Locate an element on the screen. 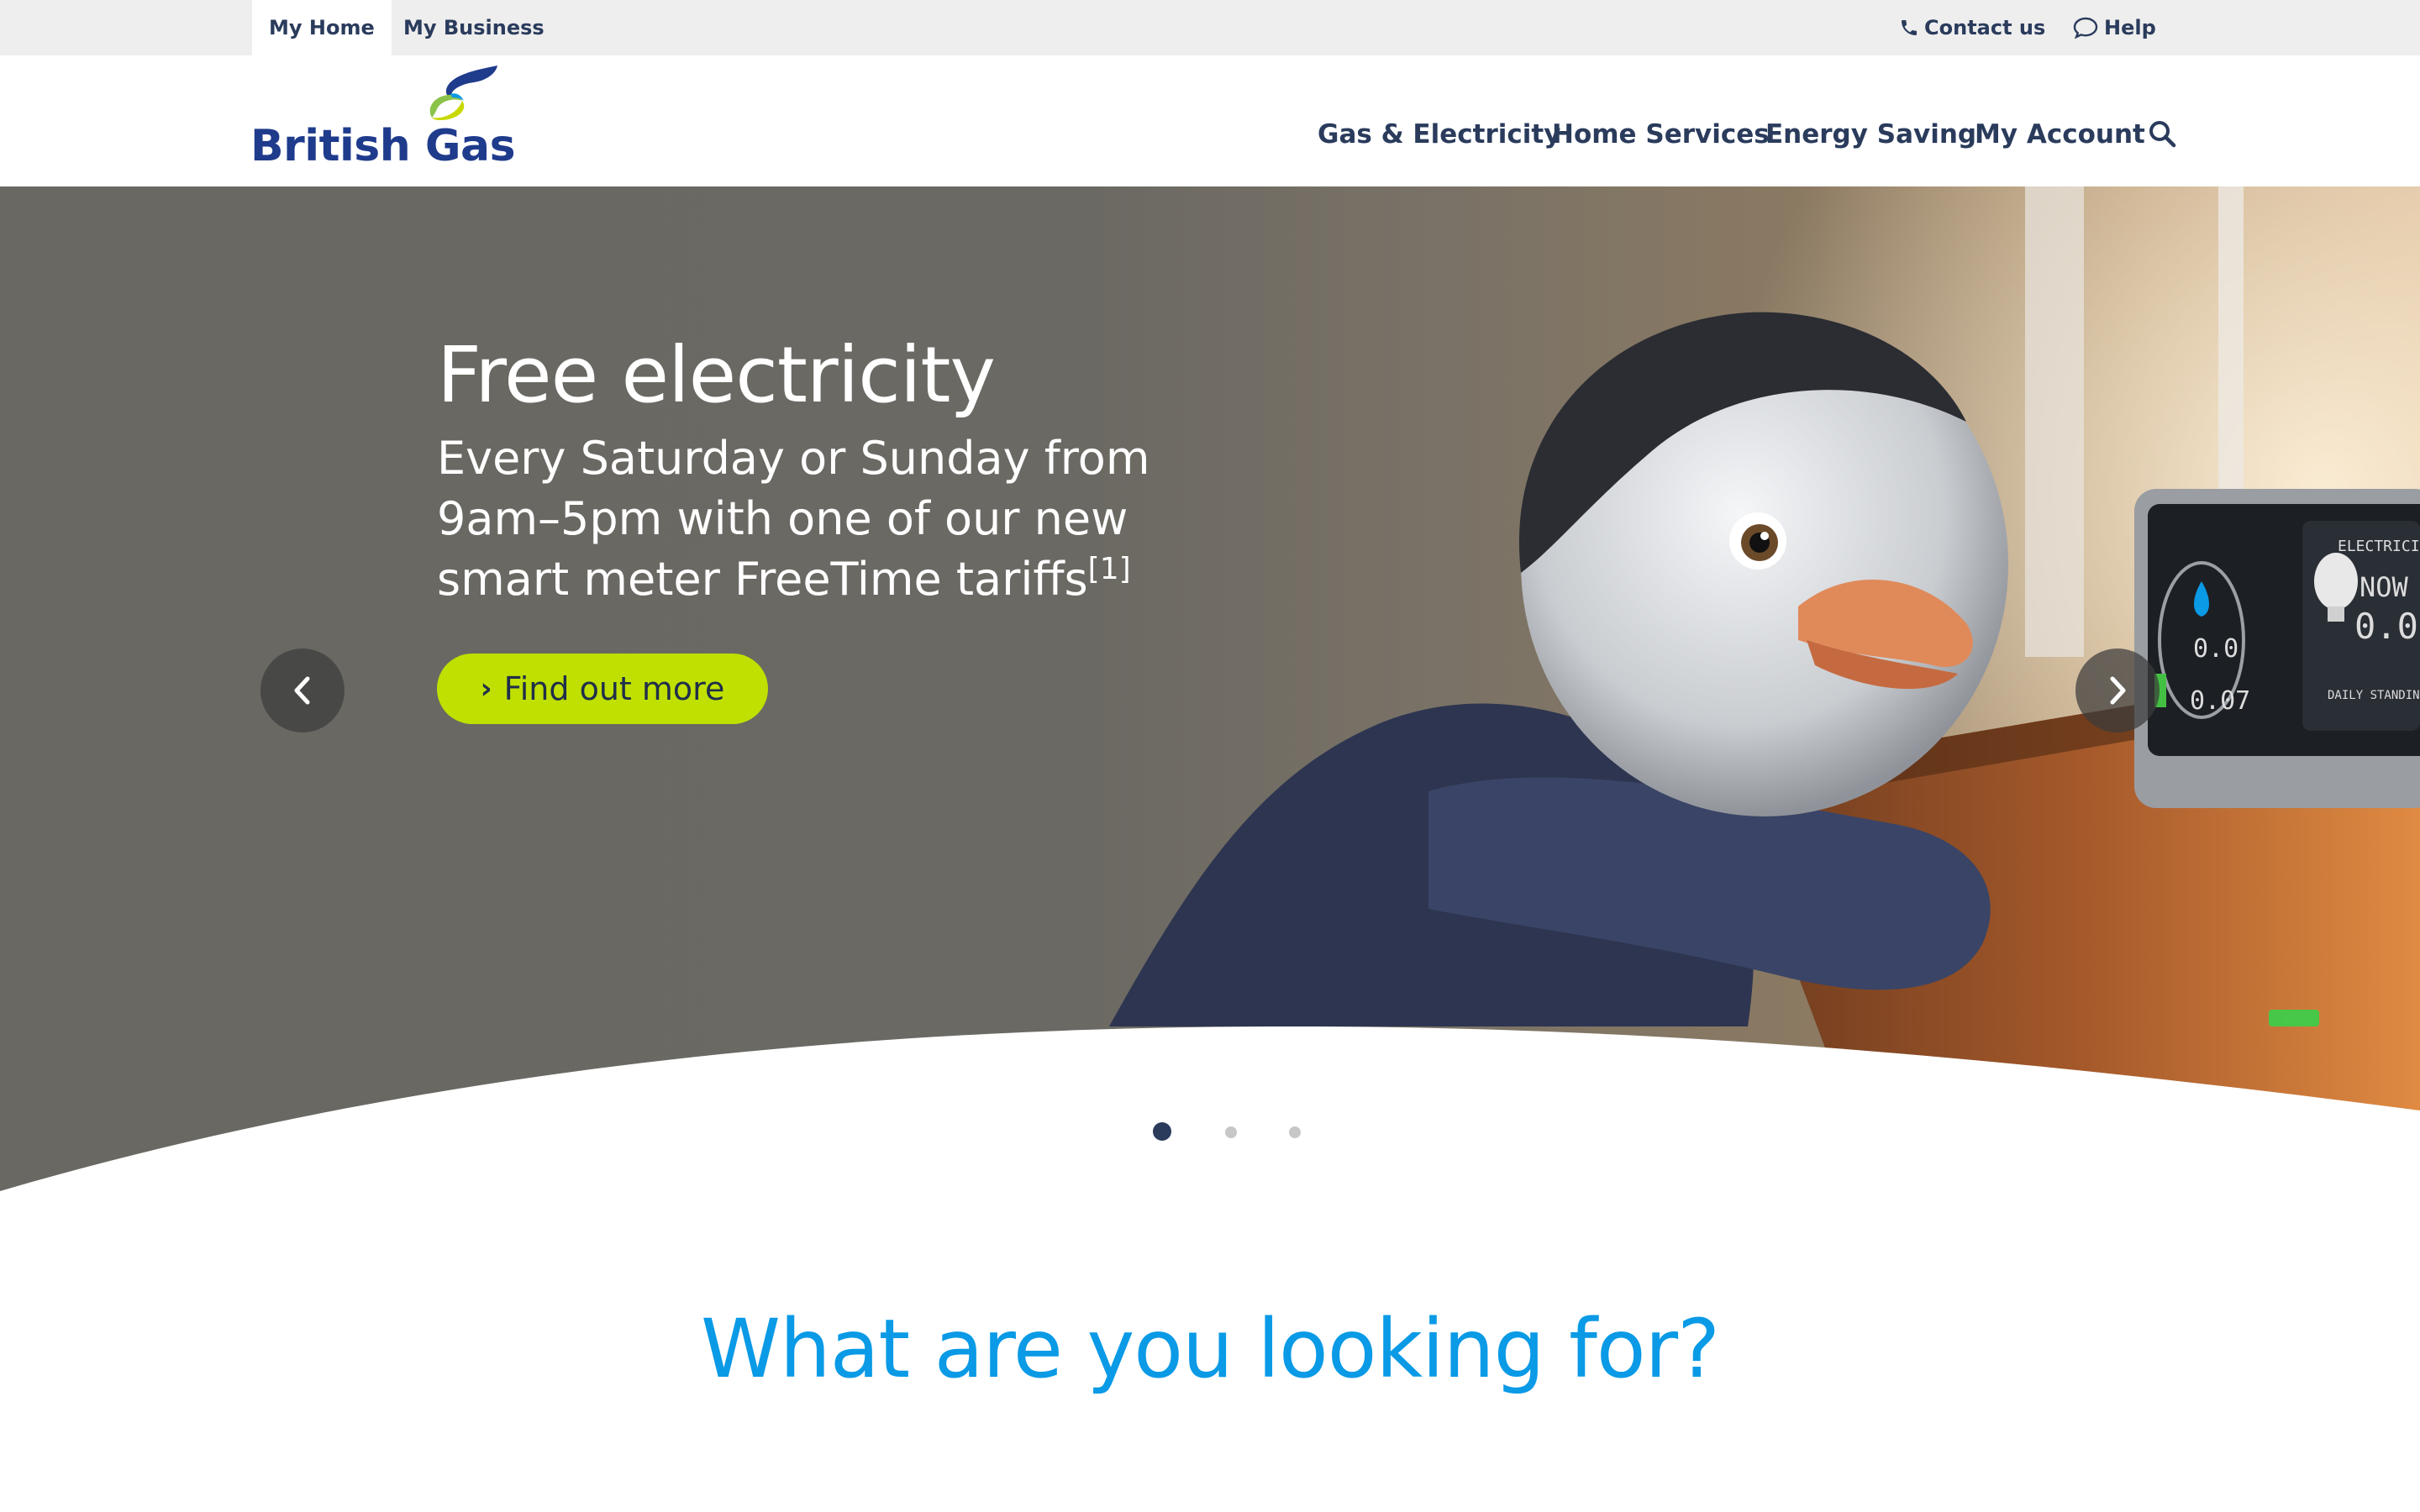 The width and height of the screenshot is (2420, 1512). contact-us-label: Contact us is located at coordinates (1985, 27).